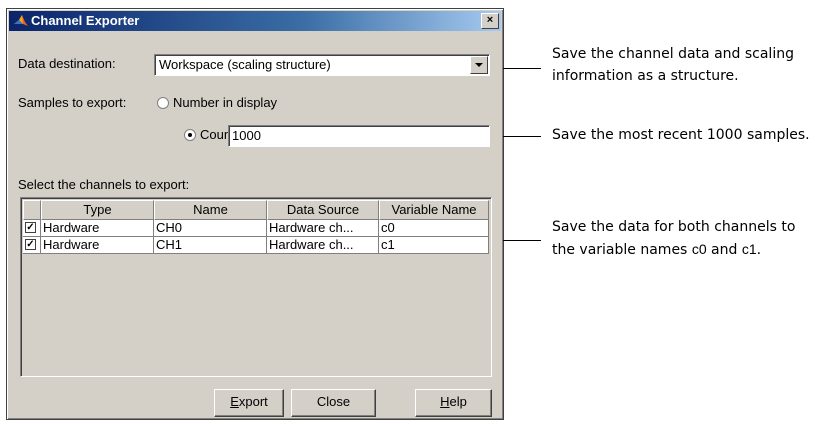  What do you see at coordinates (163, 103) in the screenshot?
I see `number-in-display-radio` at bounding box center [163, 103].